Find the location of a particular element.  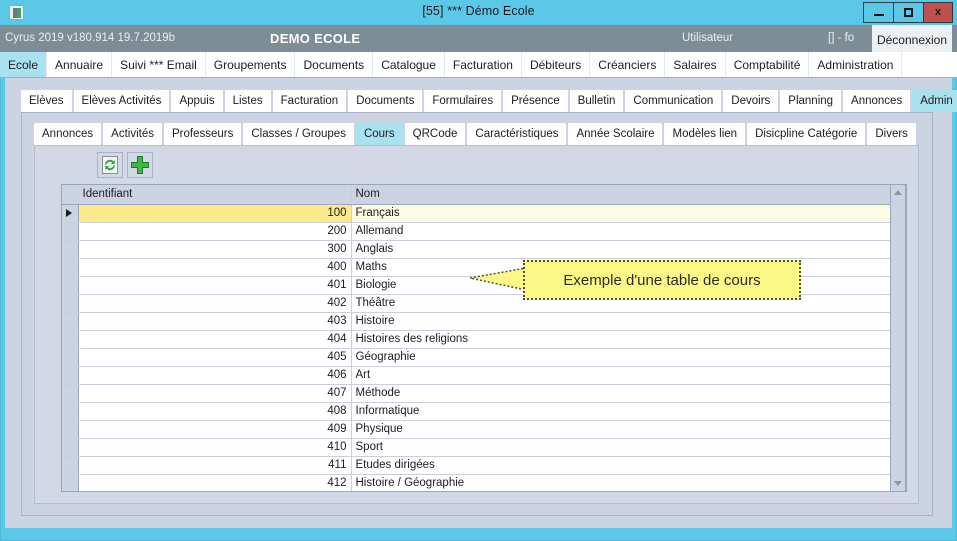

maximize-button is located at coordinates (908, 12).